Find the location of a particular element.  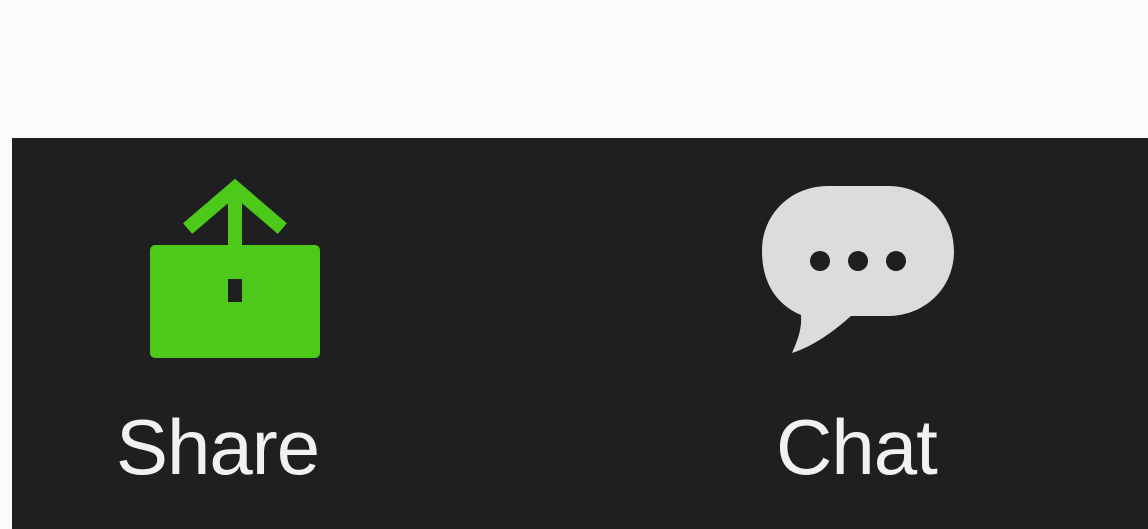

share-screen-icon is located at coordinates (235, 268).